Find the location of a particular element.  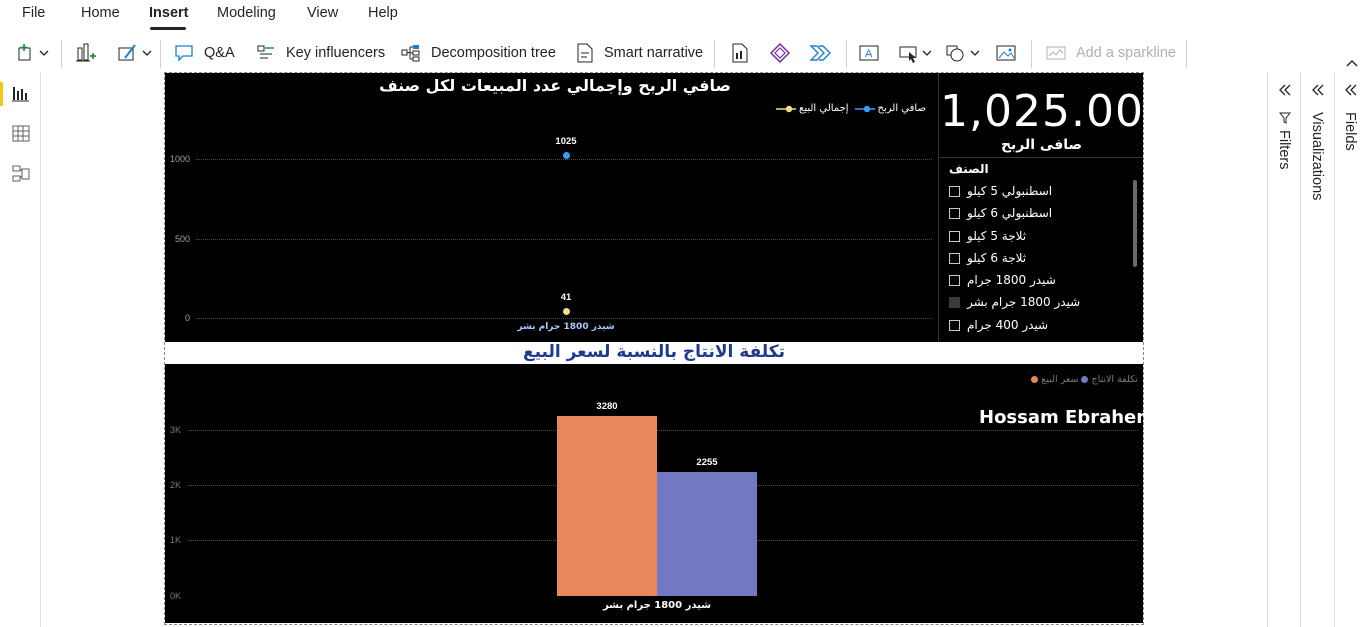

profit-sales-chart-title: صافي الربح وإجمالي عدد المبيعات لكل صنف is located at coordinates (555, 85).